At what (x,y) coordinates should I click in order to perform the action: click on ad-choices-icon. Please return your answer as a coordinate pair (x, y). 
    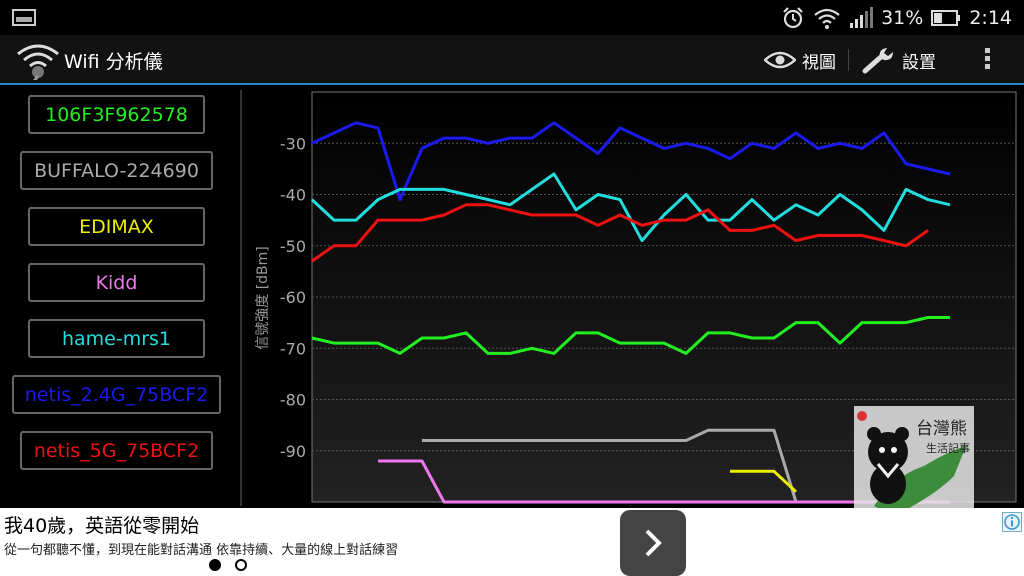
    Looking at the image, I should click on (1012, 522).